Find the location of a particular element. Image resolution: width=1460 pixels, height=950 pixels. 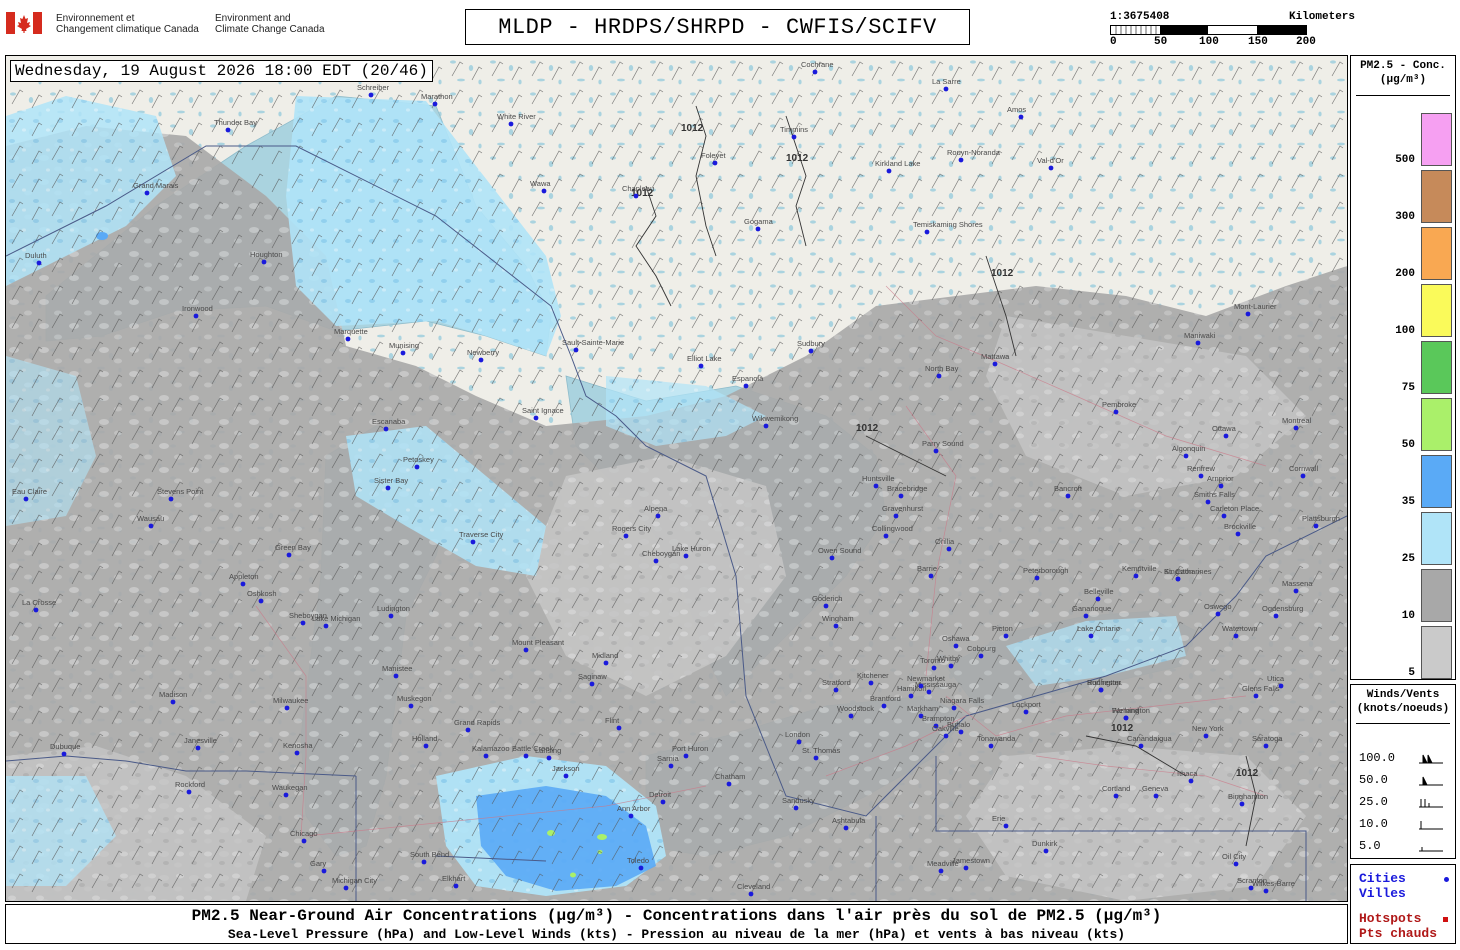

city-label: Gogama is located at coordinates (759, 221).